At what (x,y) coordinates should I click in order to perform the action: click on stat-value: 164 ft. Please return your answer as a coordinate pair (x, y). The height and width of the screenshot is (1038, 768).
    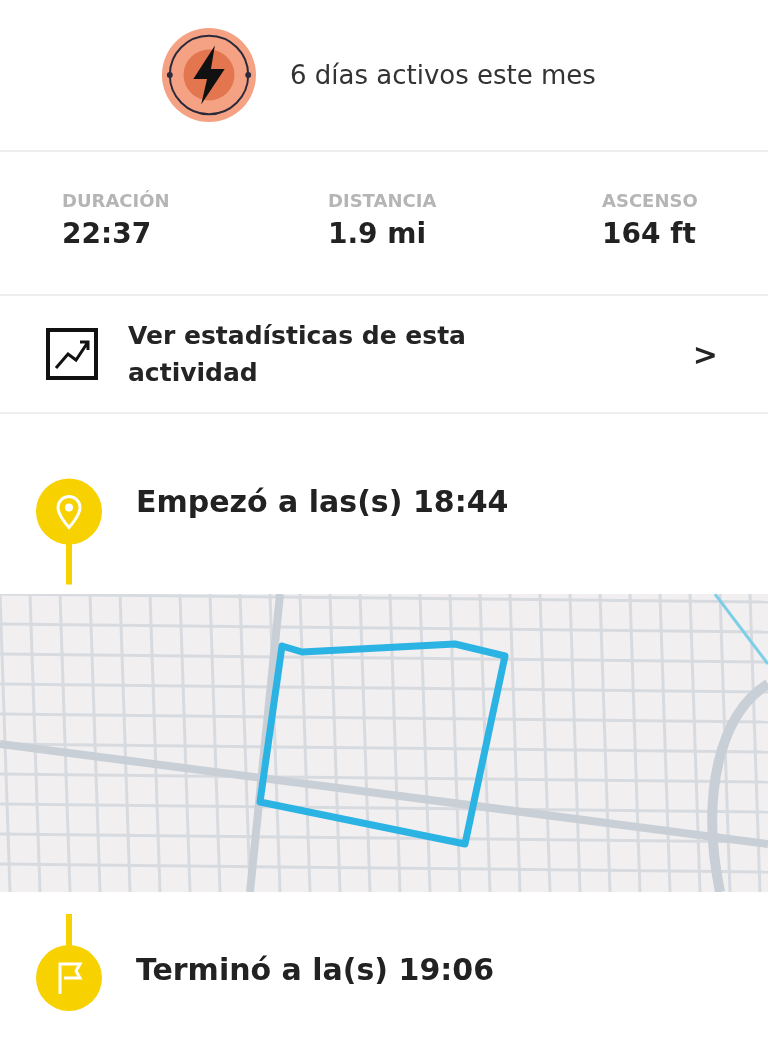
    Looking at the image, I should click on (649, 233).